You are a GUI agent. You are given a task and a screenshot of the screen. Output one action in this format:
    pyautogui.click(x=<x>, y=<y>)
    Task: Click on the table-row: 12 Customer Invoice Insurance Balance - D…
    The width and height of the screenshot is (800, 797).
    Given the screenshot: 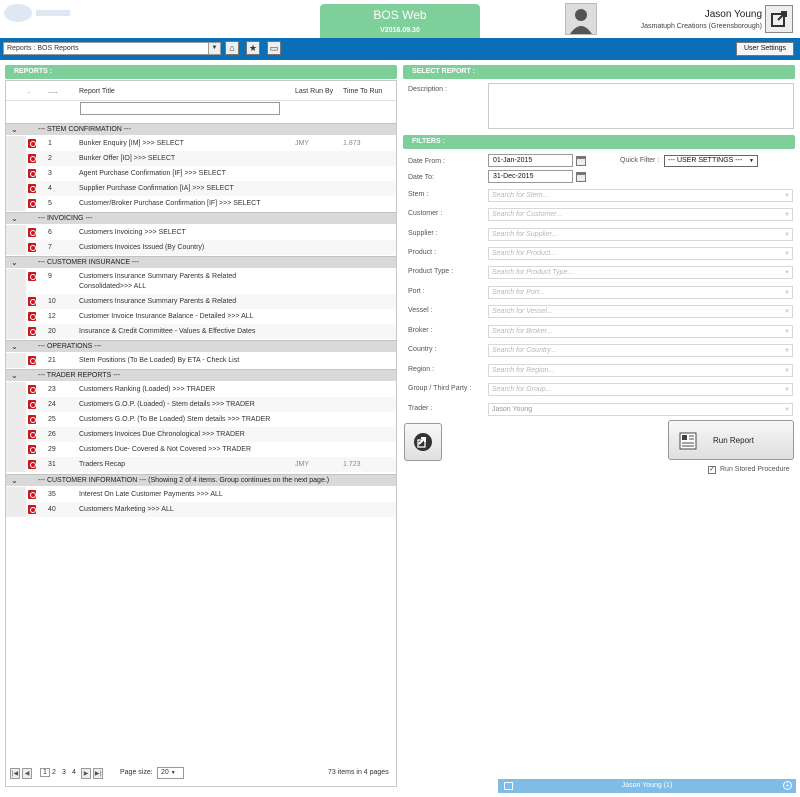 What is the action you would take?
    pyautogui.click(x=201, y=316)
    